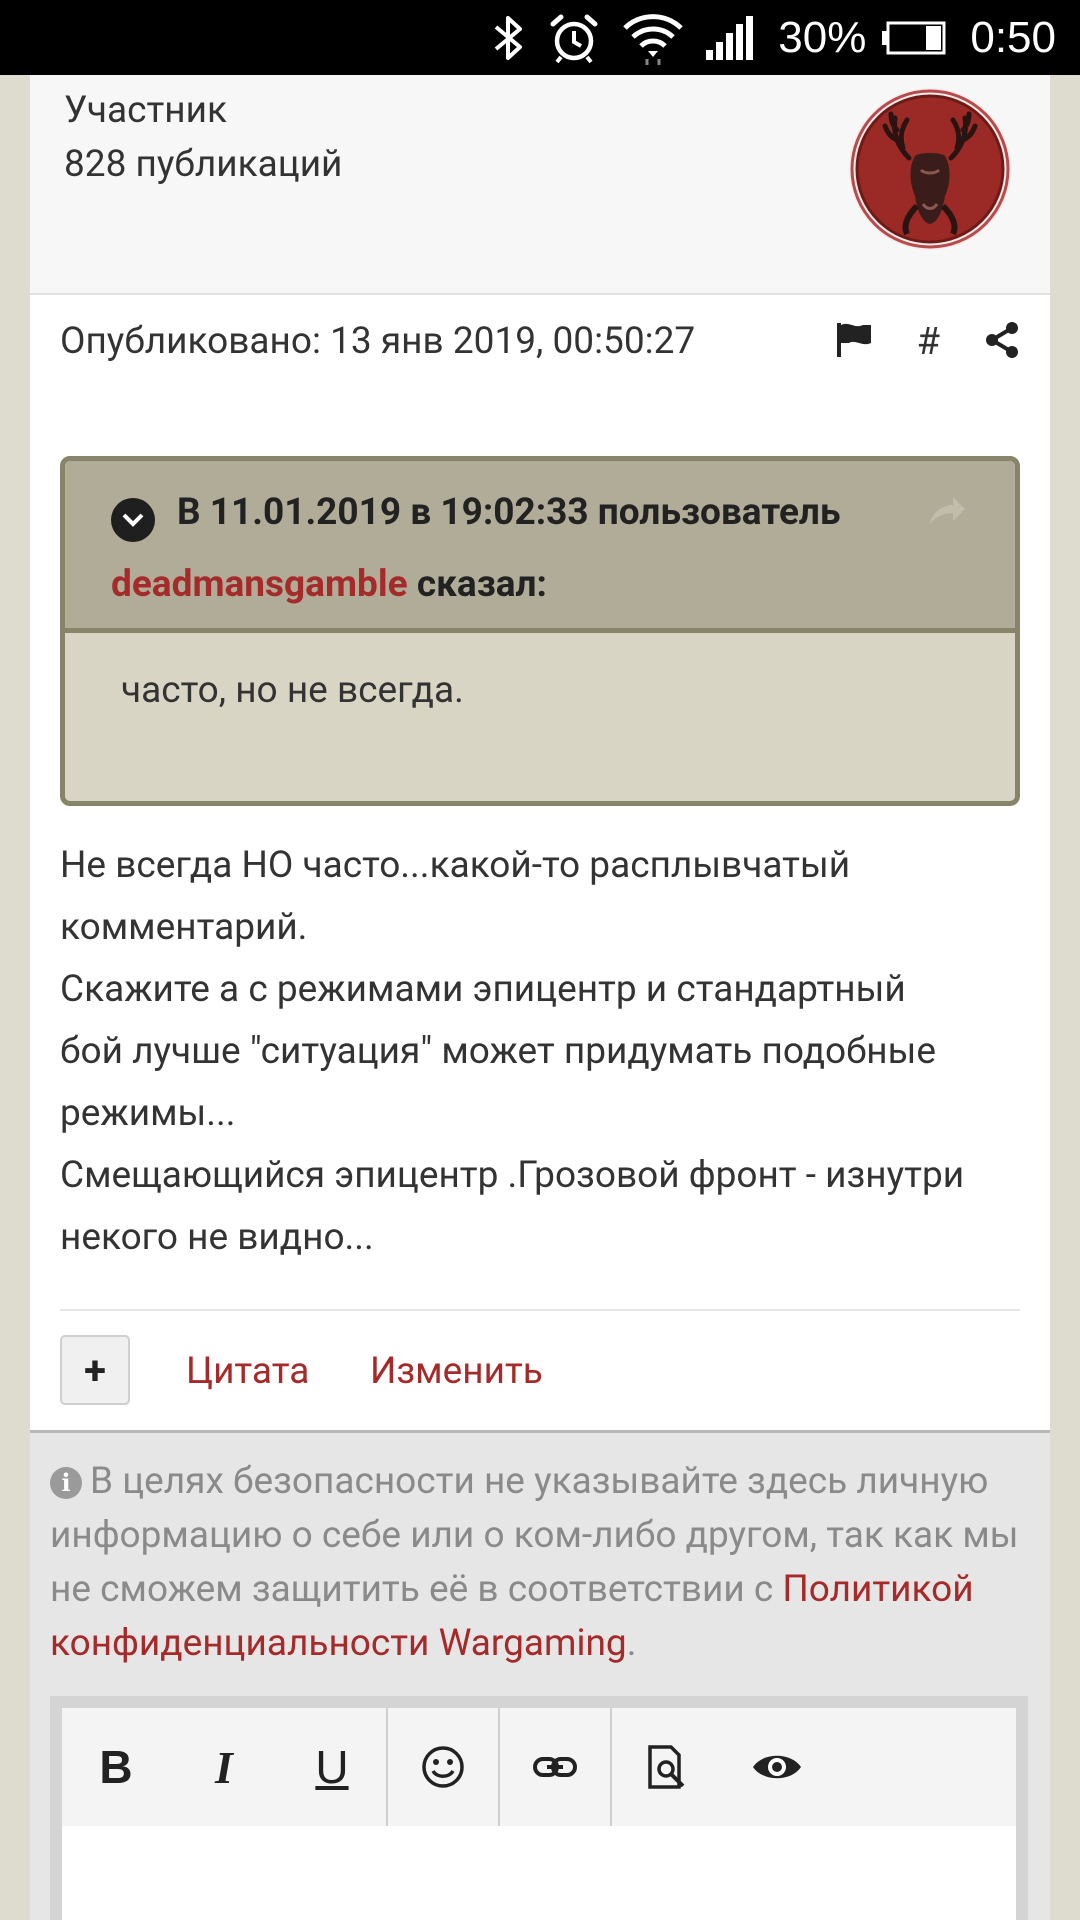 This screenshot has height=1920, width=1080. I want to click on signal-icon, so click(731, 37).